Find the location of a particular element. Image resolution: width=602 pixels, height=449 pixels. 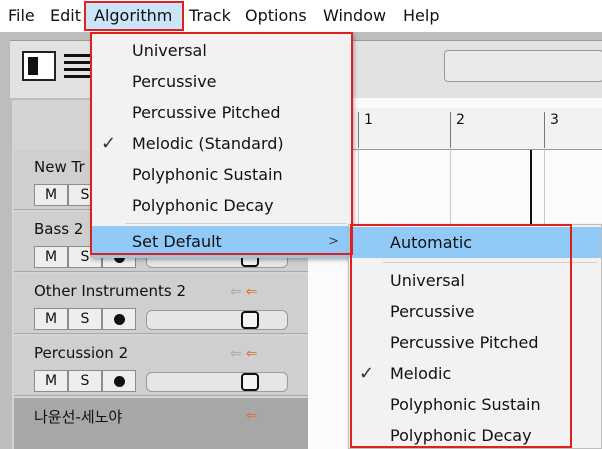

menu-options: Options is located at coordinates (276, 16).